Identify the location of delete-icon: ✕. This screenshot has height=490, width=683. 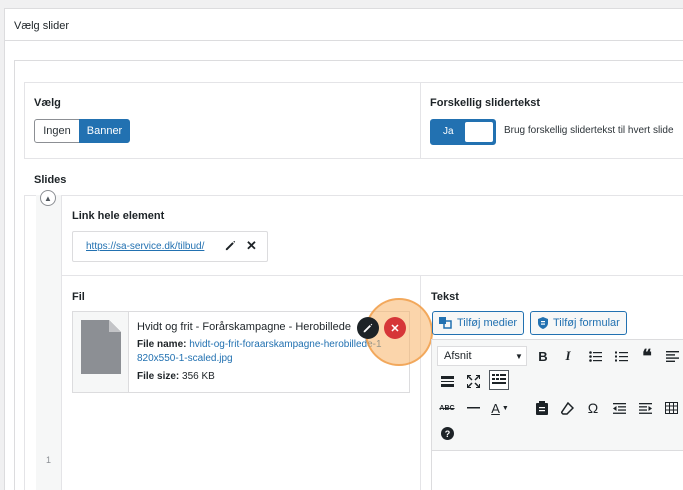
(395, 328).